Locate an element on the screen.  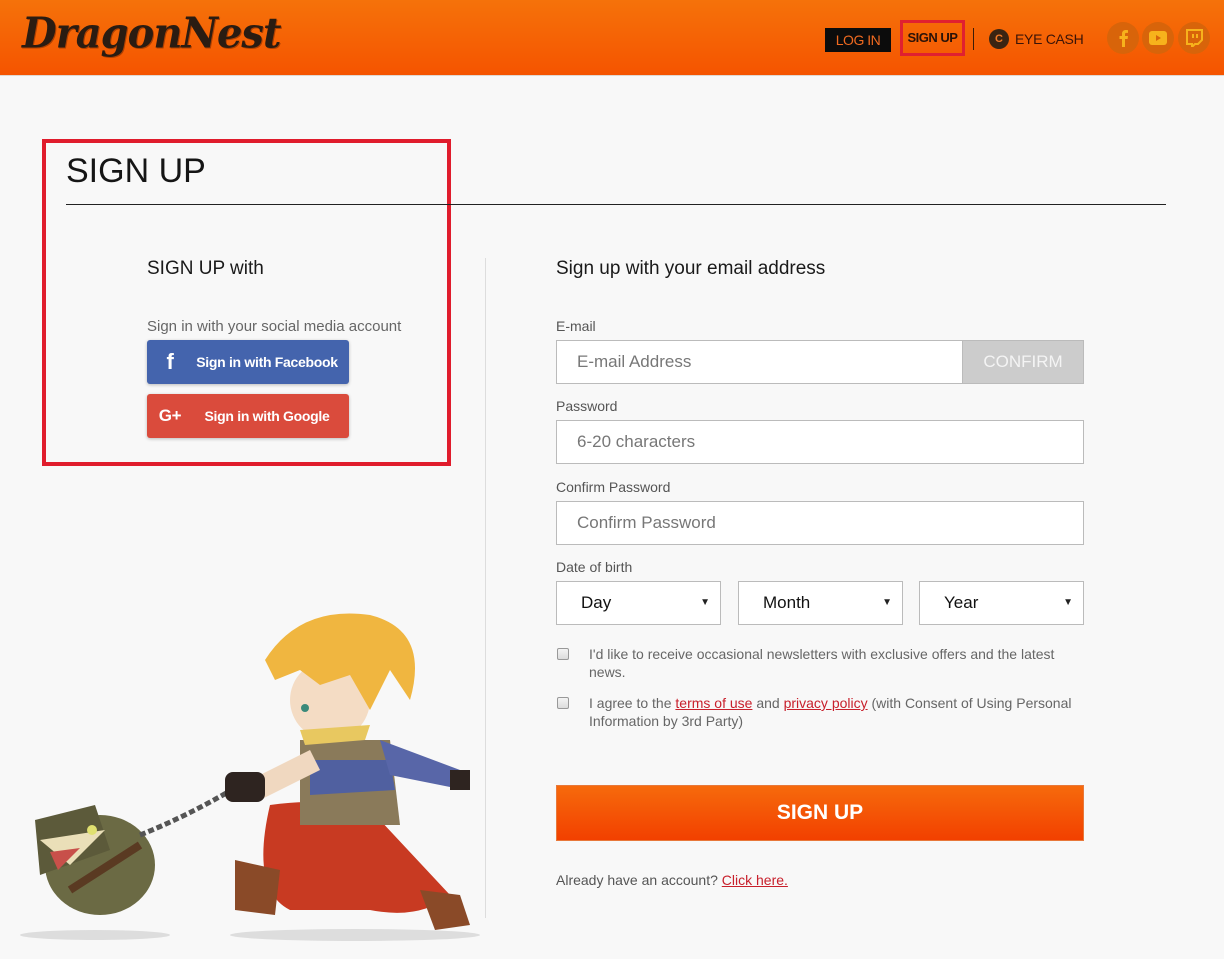
already-have-account: Already have an account? Click here. is located at coordinates (672, 880).